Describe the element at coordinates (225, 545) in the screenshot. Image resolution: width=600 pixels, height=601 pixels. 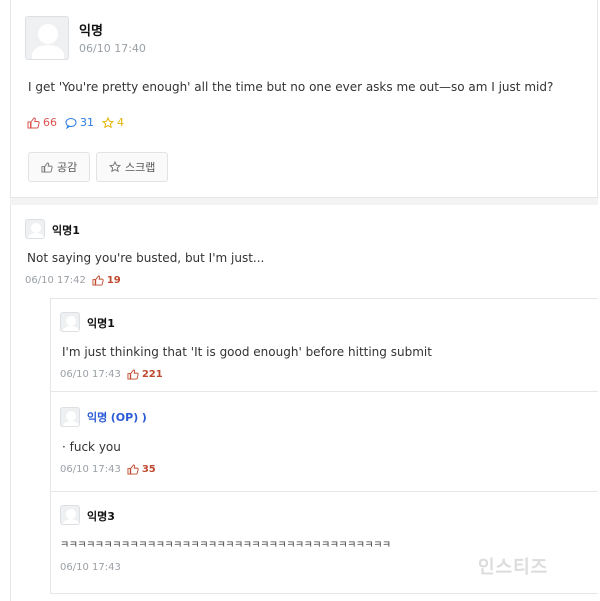
I see `reply-text: ㅋㅋㅋㅋㅋㅋㅋㅋㅋㅋㅋㅋㅋㅋㅋㅋㅋㅋㅋㅋㅋㅋㅋㅋㅋㅋㅋㅋㅋㅋㅋㅋㅋㅋㅋㅋㅋㅋ` at that location.